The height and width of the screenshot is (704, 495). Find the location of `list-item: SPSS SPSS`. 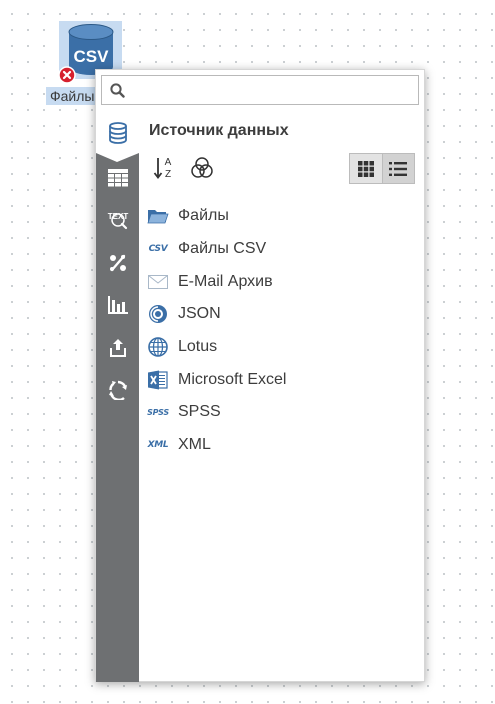

list-item: SPSS SPSS is located at coordinates (216, 412).